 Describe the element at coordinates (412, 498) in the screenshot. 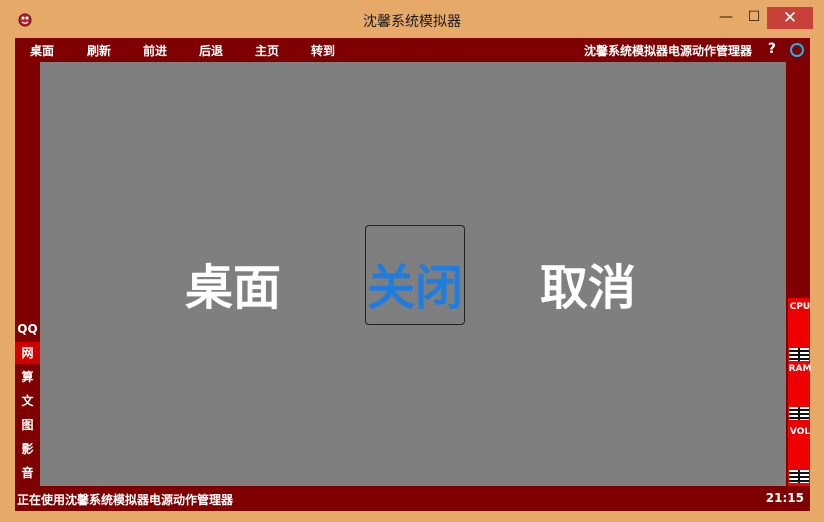

I see `status-bar: 正在使用沈馨系统模拟器电源动作管理器 21:15` at that location.